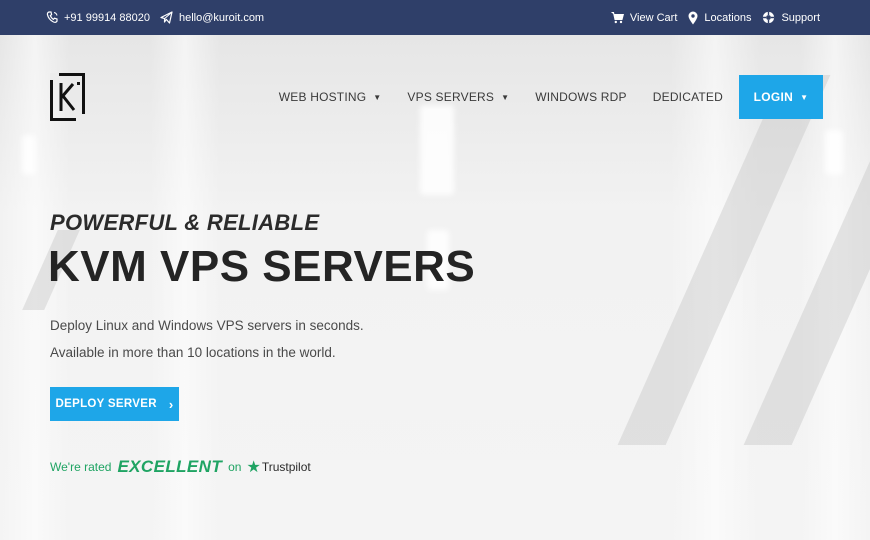  I want to click on view-cart-link: View Cart, so click(644, 17).